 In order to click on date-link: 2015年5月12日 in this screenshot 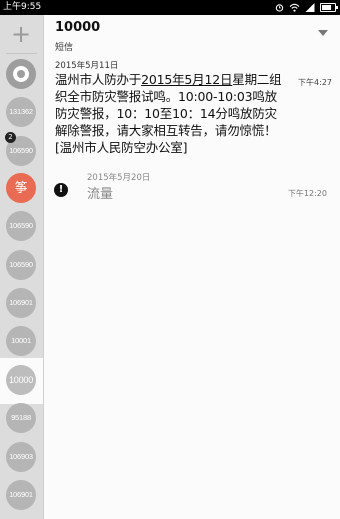, I will do `click(186, 79)`.